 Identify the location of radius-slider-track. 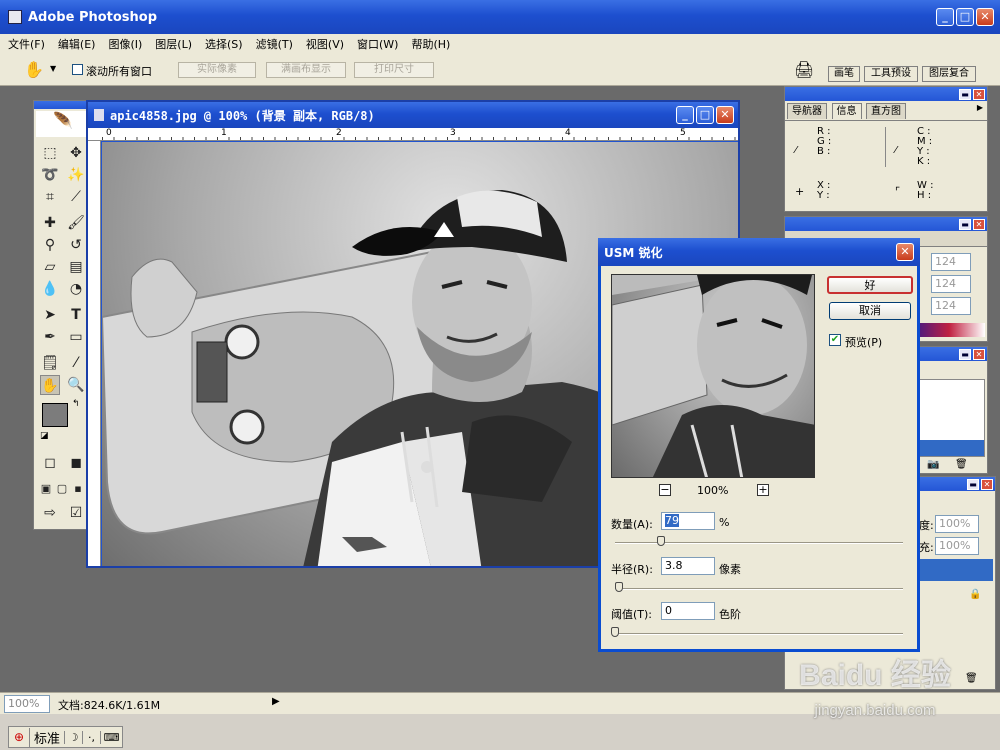
(759, 589).